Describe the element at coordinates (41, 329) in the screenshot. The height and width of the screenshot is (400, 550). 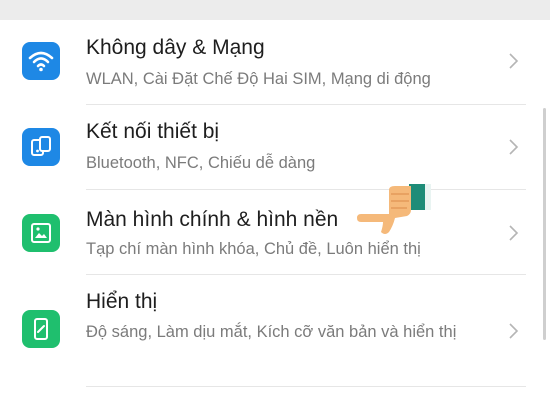
I see `display-icon` at that location.